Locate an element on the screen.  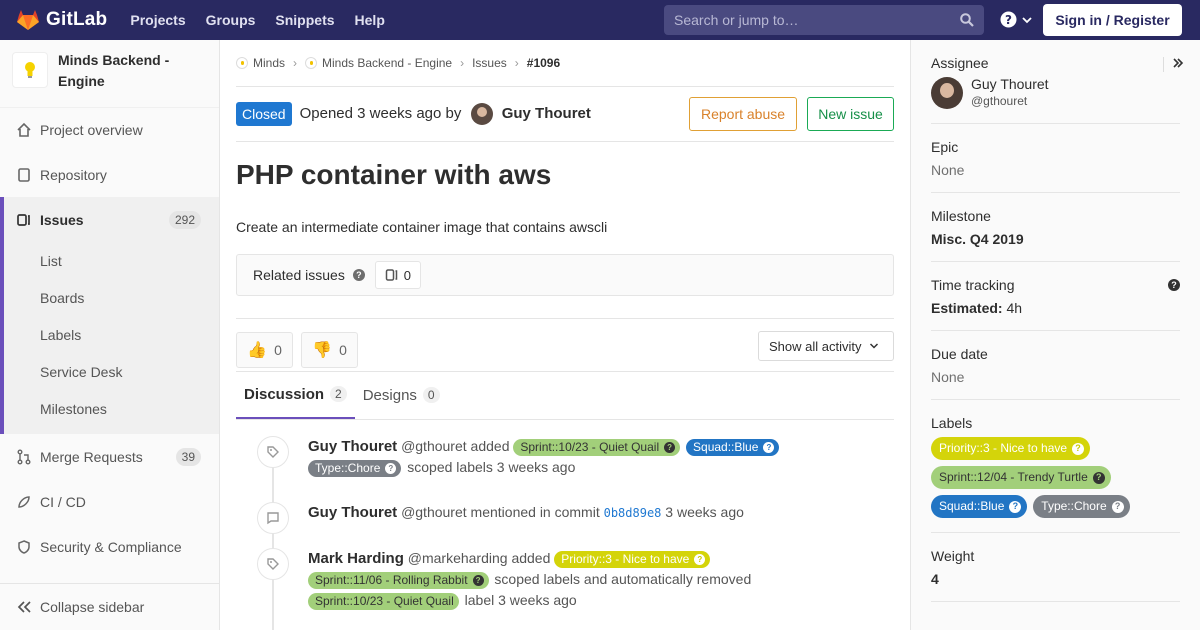
sidebar-item-label: Repository is located at coordinates (73, 174).